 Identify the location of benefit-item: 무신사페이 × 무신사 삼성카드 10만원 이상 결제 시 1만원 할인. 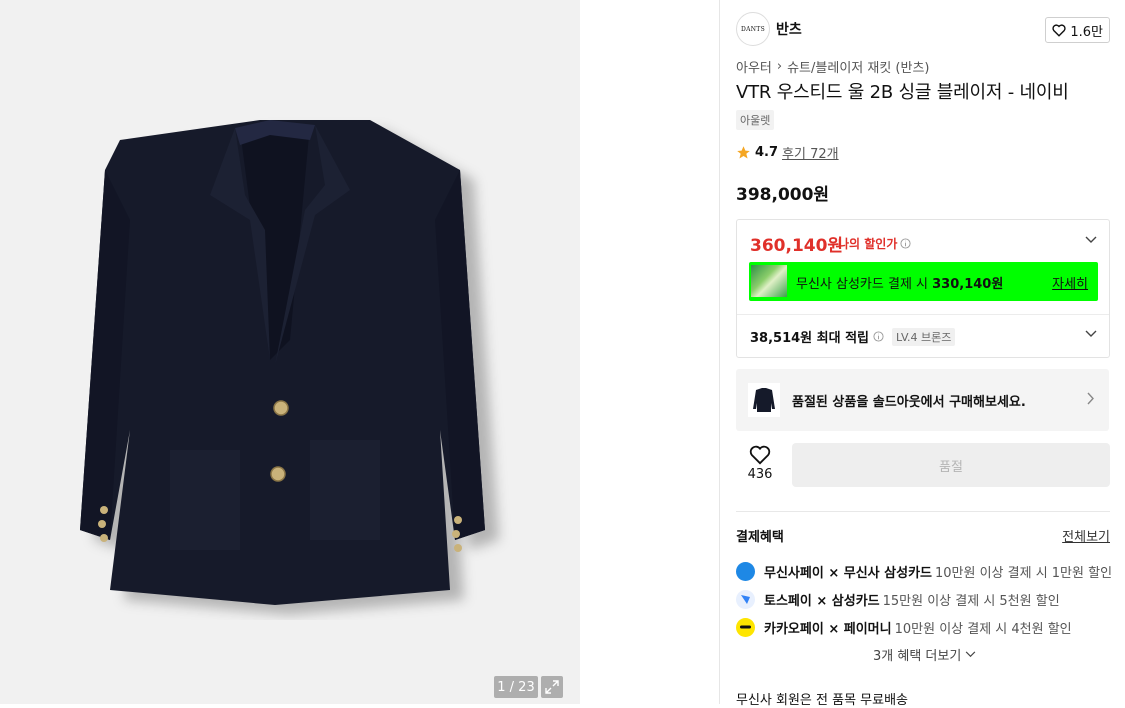
(926, 571).